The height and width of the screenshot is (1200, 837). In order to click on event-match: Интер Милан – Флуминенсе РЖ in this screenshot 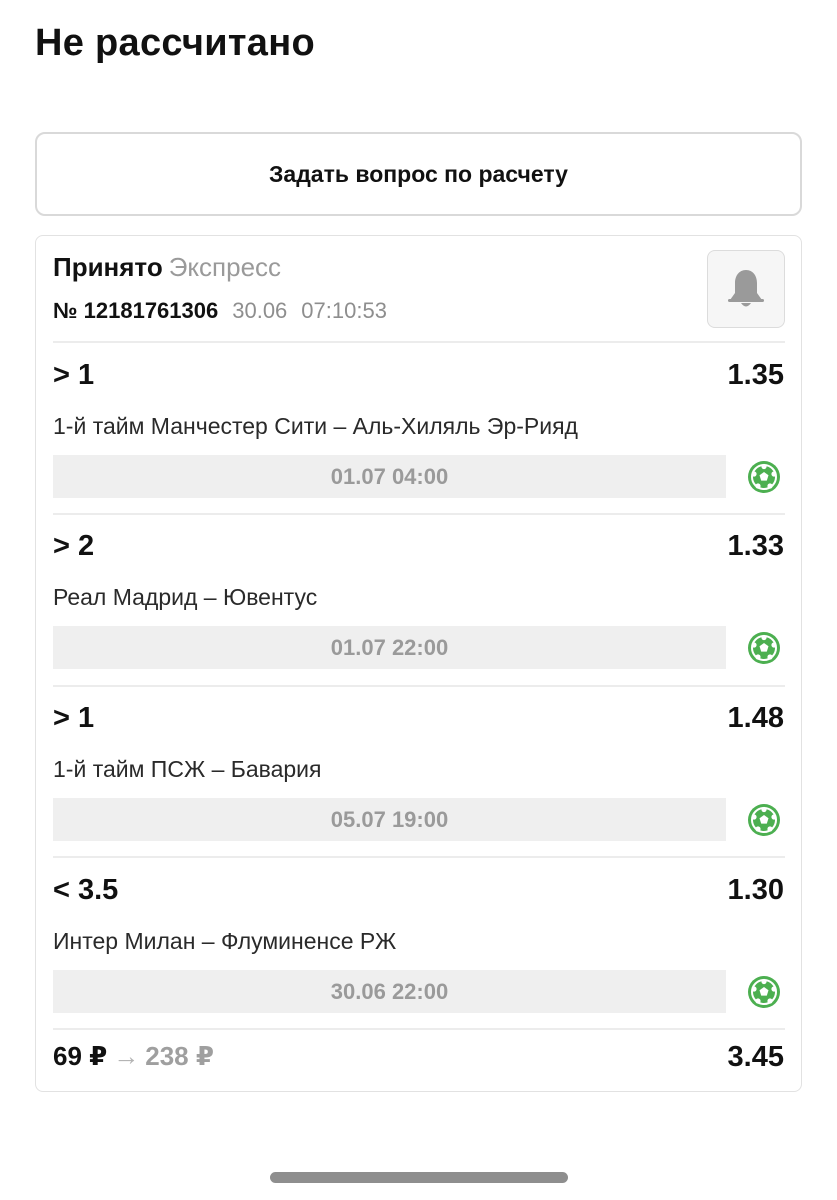, I will do `click(225, 941)`.